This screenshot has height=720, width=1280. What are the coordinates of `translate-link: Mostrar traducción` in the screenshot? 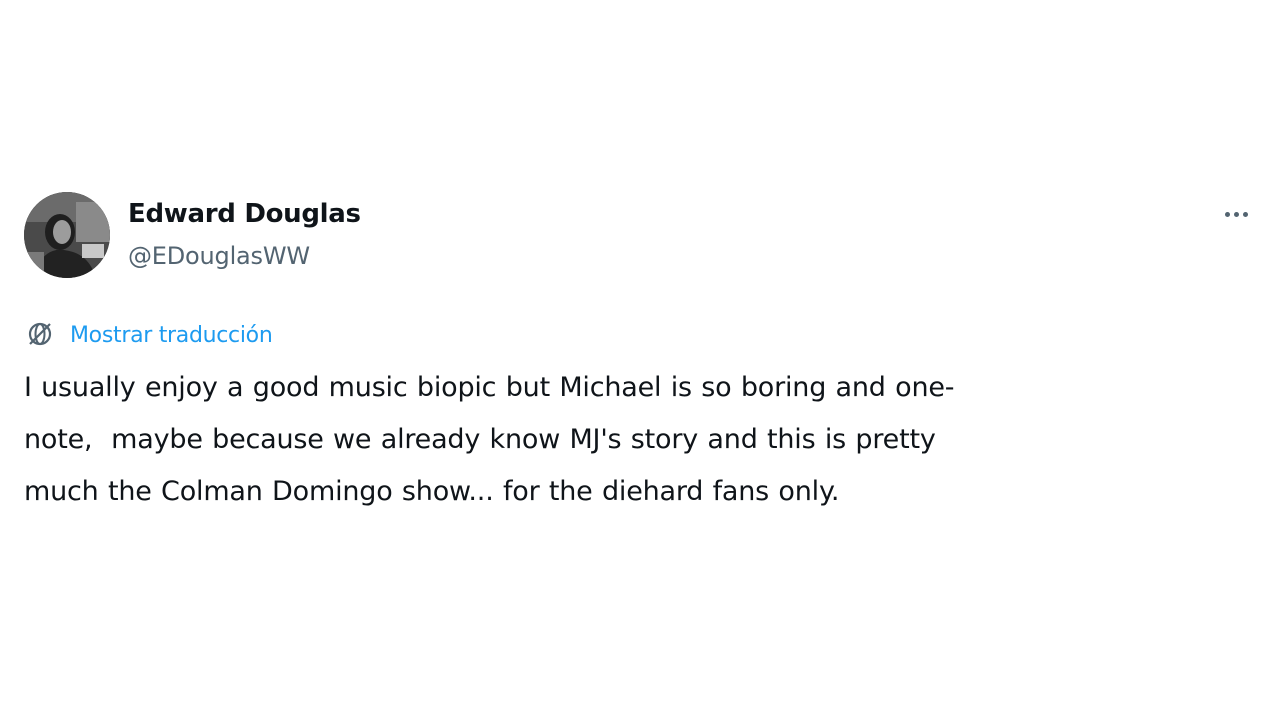 It's located at (148, 336).